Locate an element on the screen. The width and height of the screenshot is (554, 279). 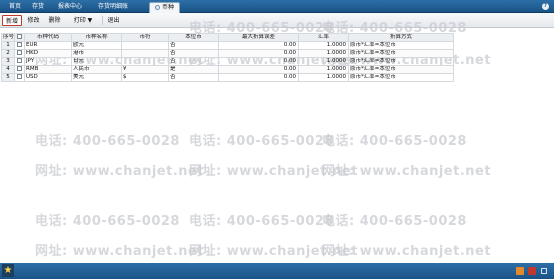
table-row: 5 USD 美元 $ 否 0.00 1.0000 原币*汇率=本位币 is located at coordinates (227, 77).